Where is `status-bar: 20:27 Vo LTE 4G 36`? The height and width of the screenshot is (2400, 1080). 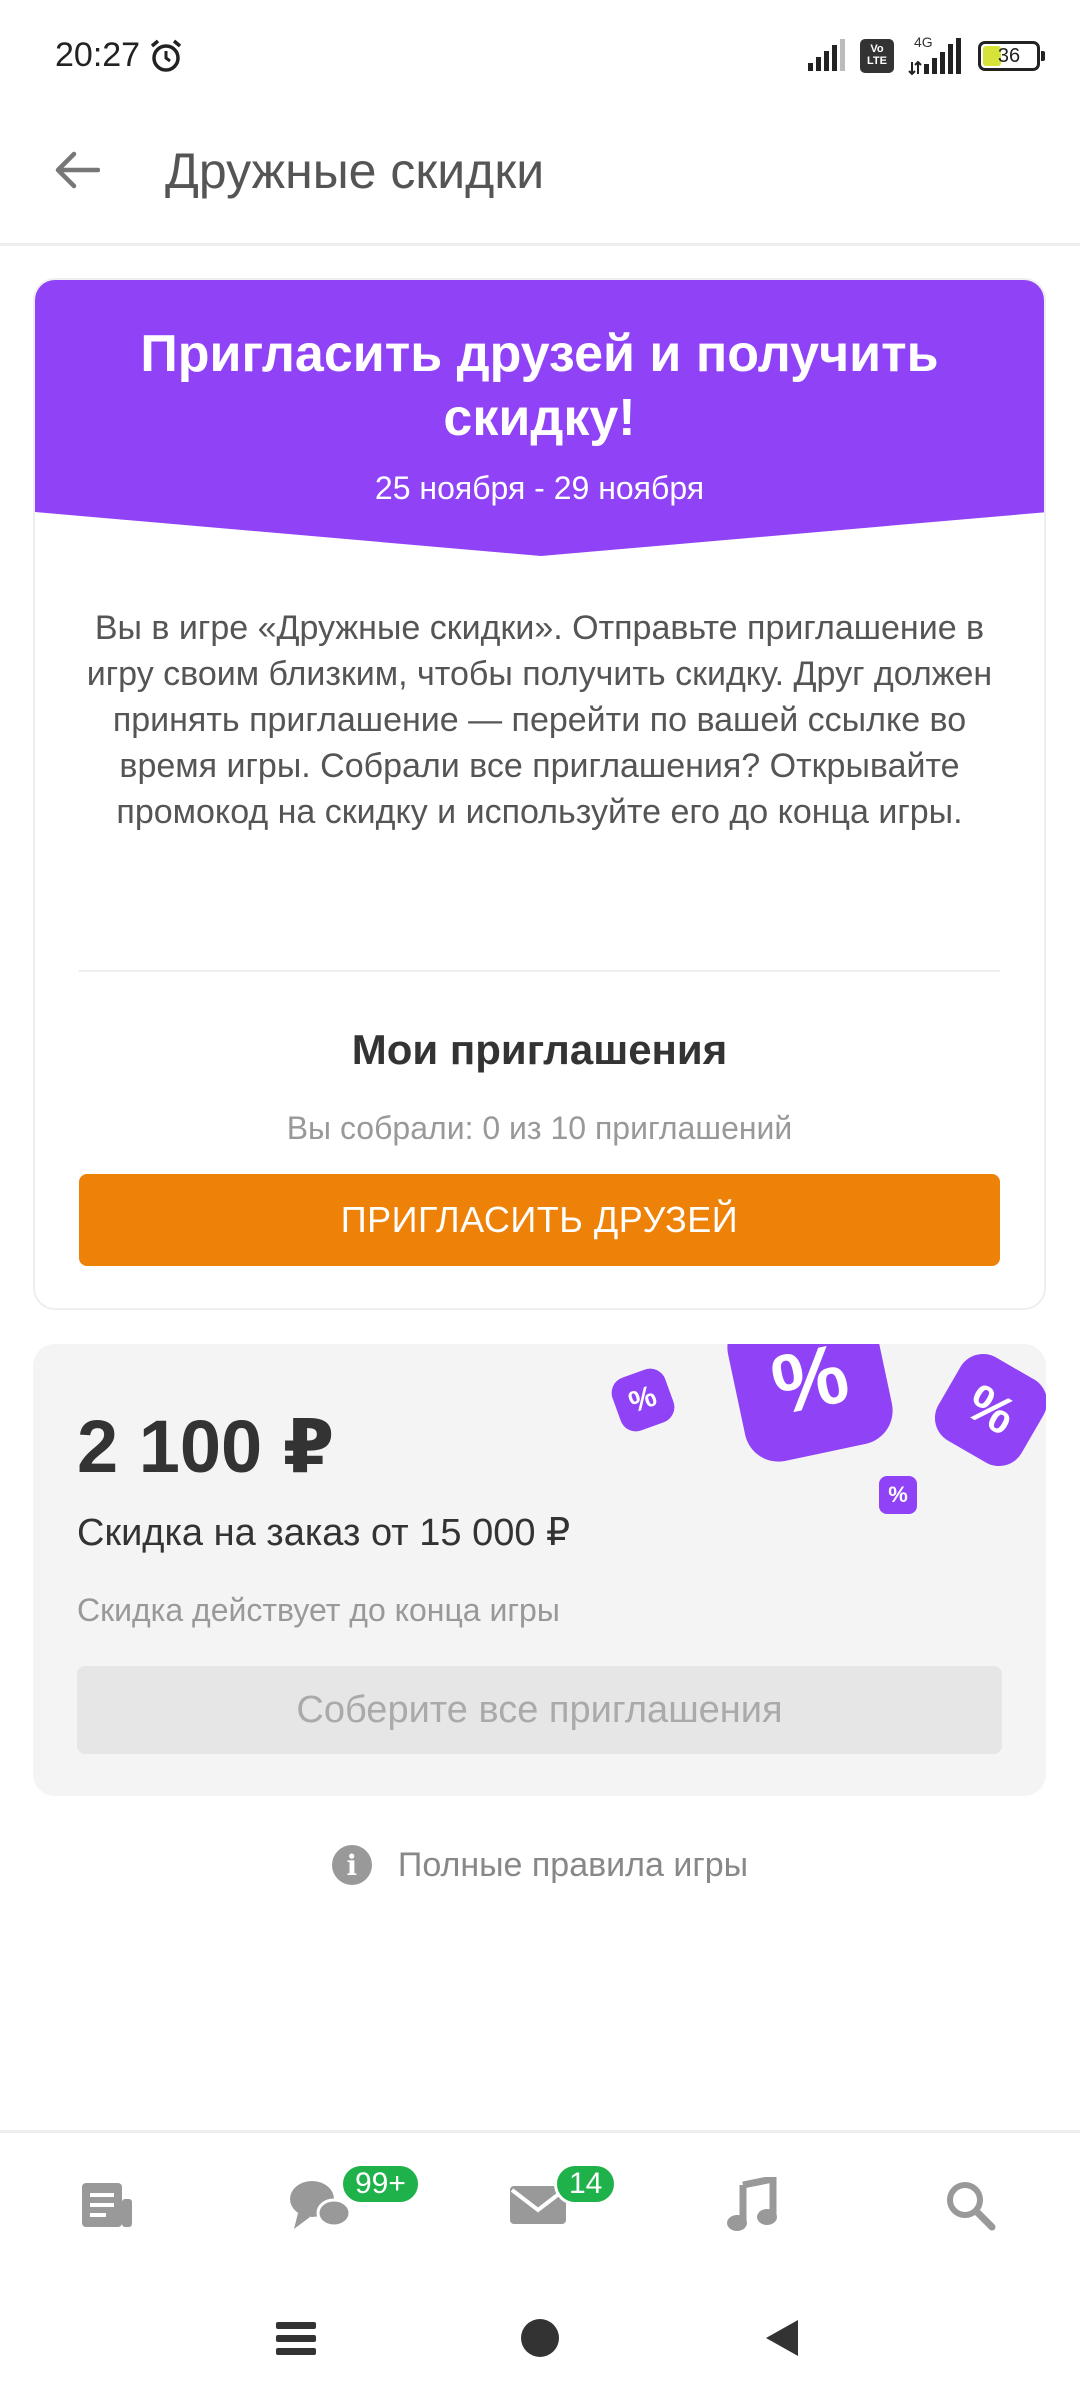
status-bar: 20:27 Vo LTE 4G 36 is located at coordinates (540, 55).